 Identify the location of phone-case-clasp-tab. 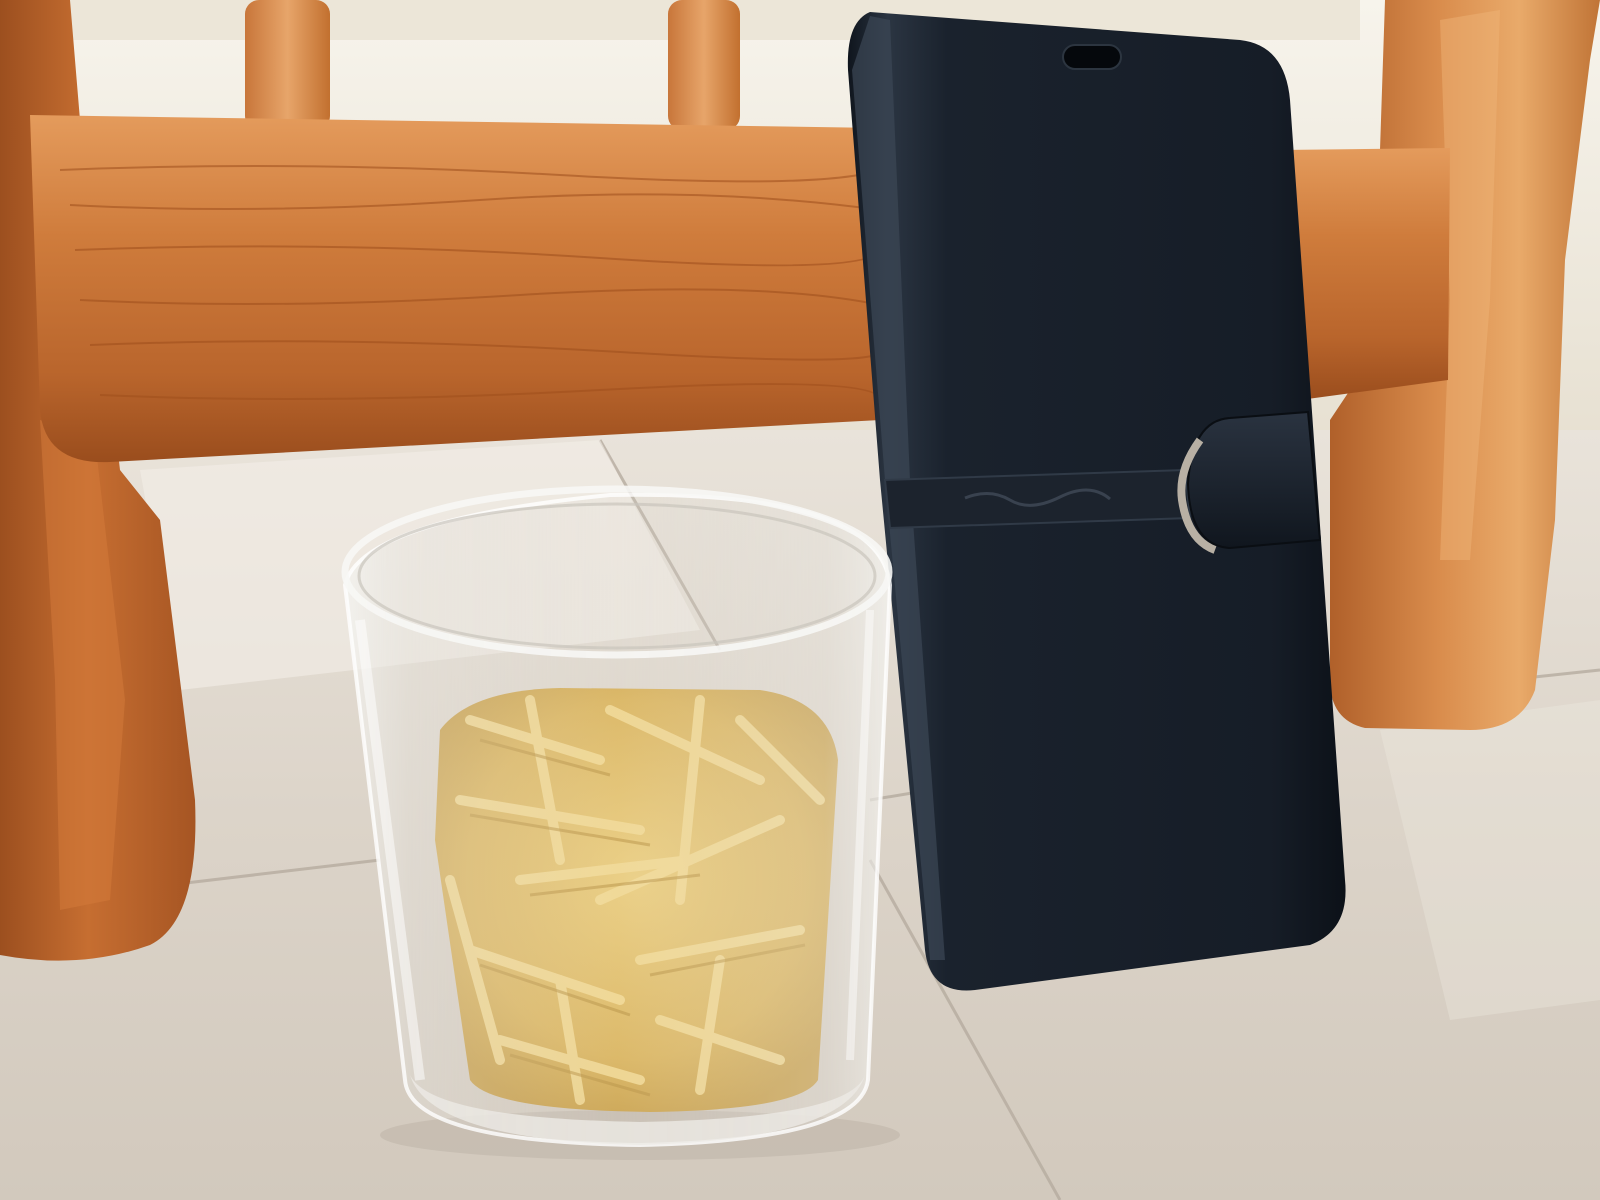
(1254, 480).